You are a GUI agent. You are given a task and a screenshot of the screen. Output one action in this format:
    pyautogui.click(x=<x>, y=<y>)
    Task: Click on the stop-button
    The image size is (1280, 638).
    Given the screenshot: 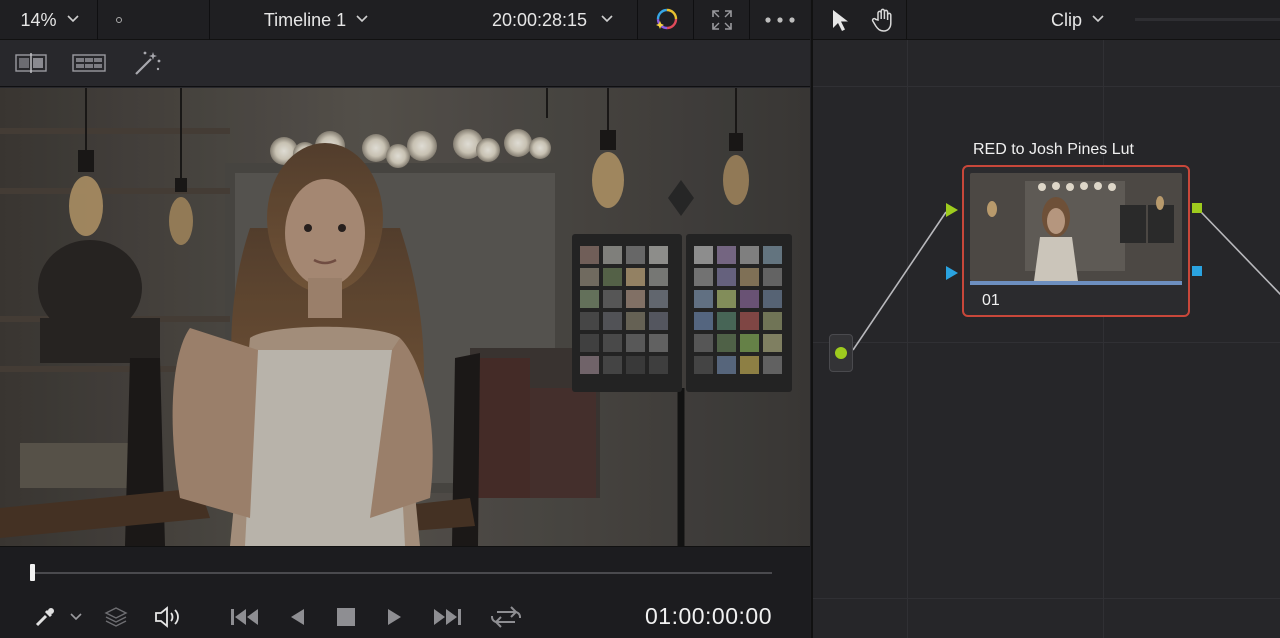 What is the action you would take?
    pyautogui.click(x=346, y=617)
    